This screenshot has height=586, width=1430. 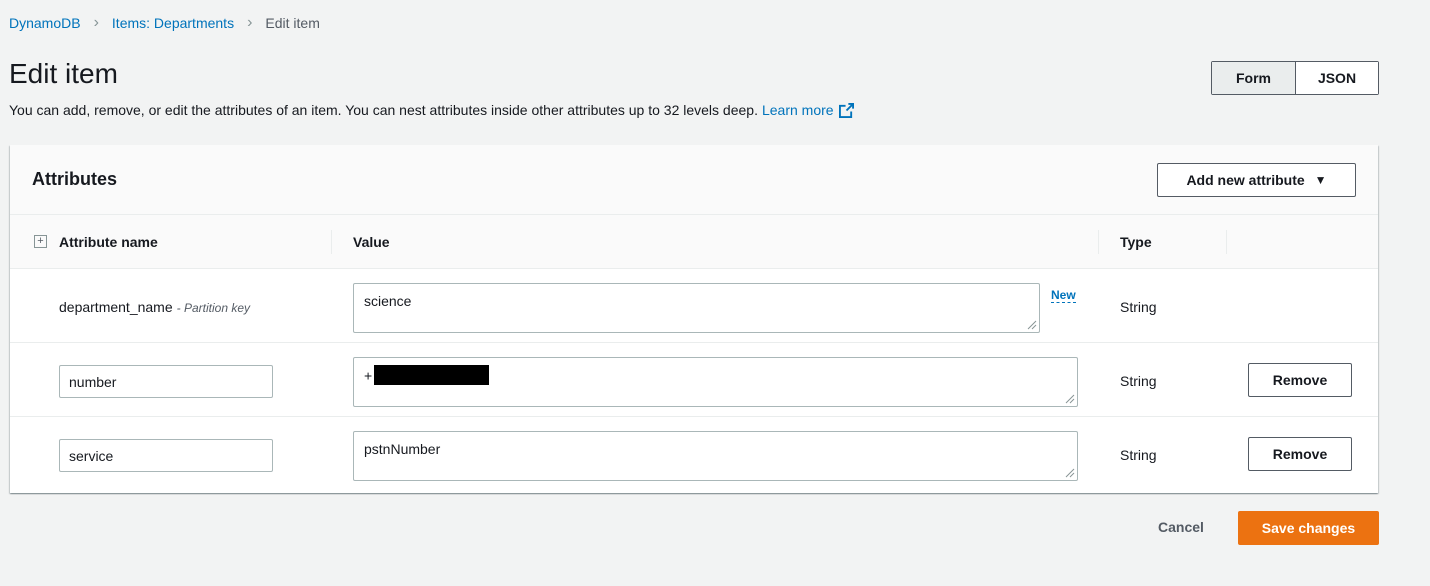 I want to click on table-header: + Attribute name Value Type, so click(x=694, y=242).